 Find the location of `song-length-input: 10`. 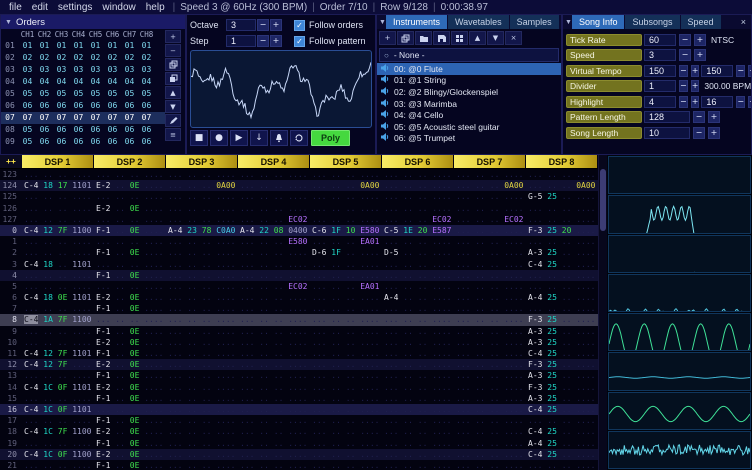

song-length-input: 10 is located at coordinates (667, 132).